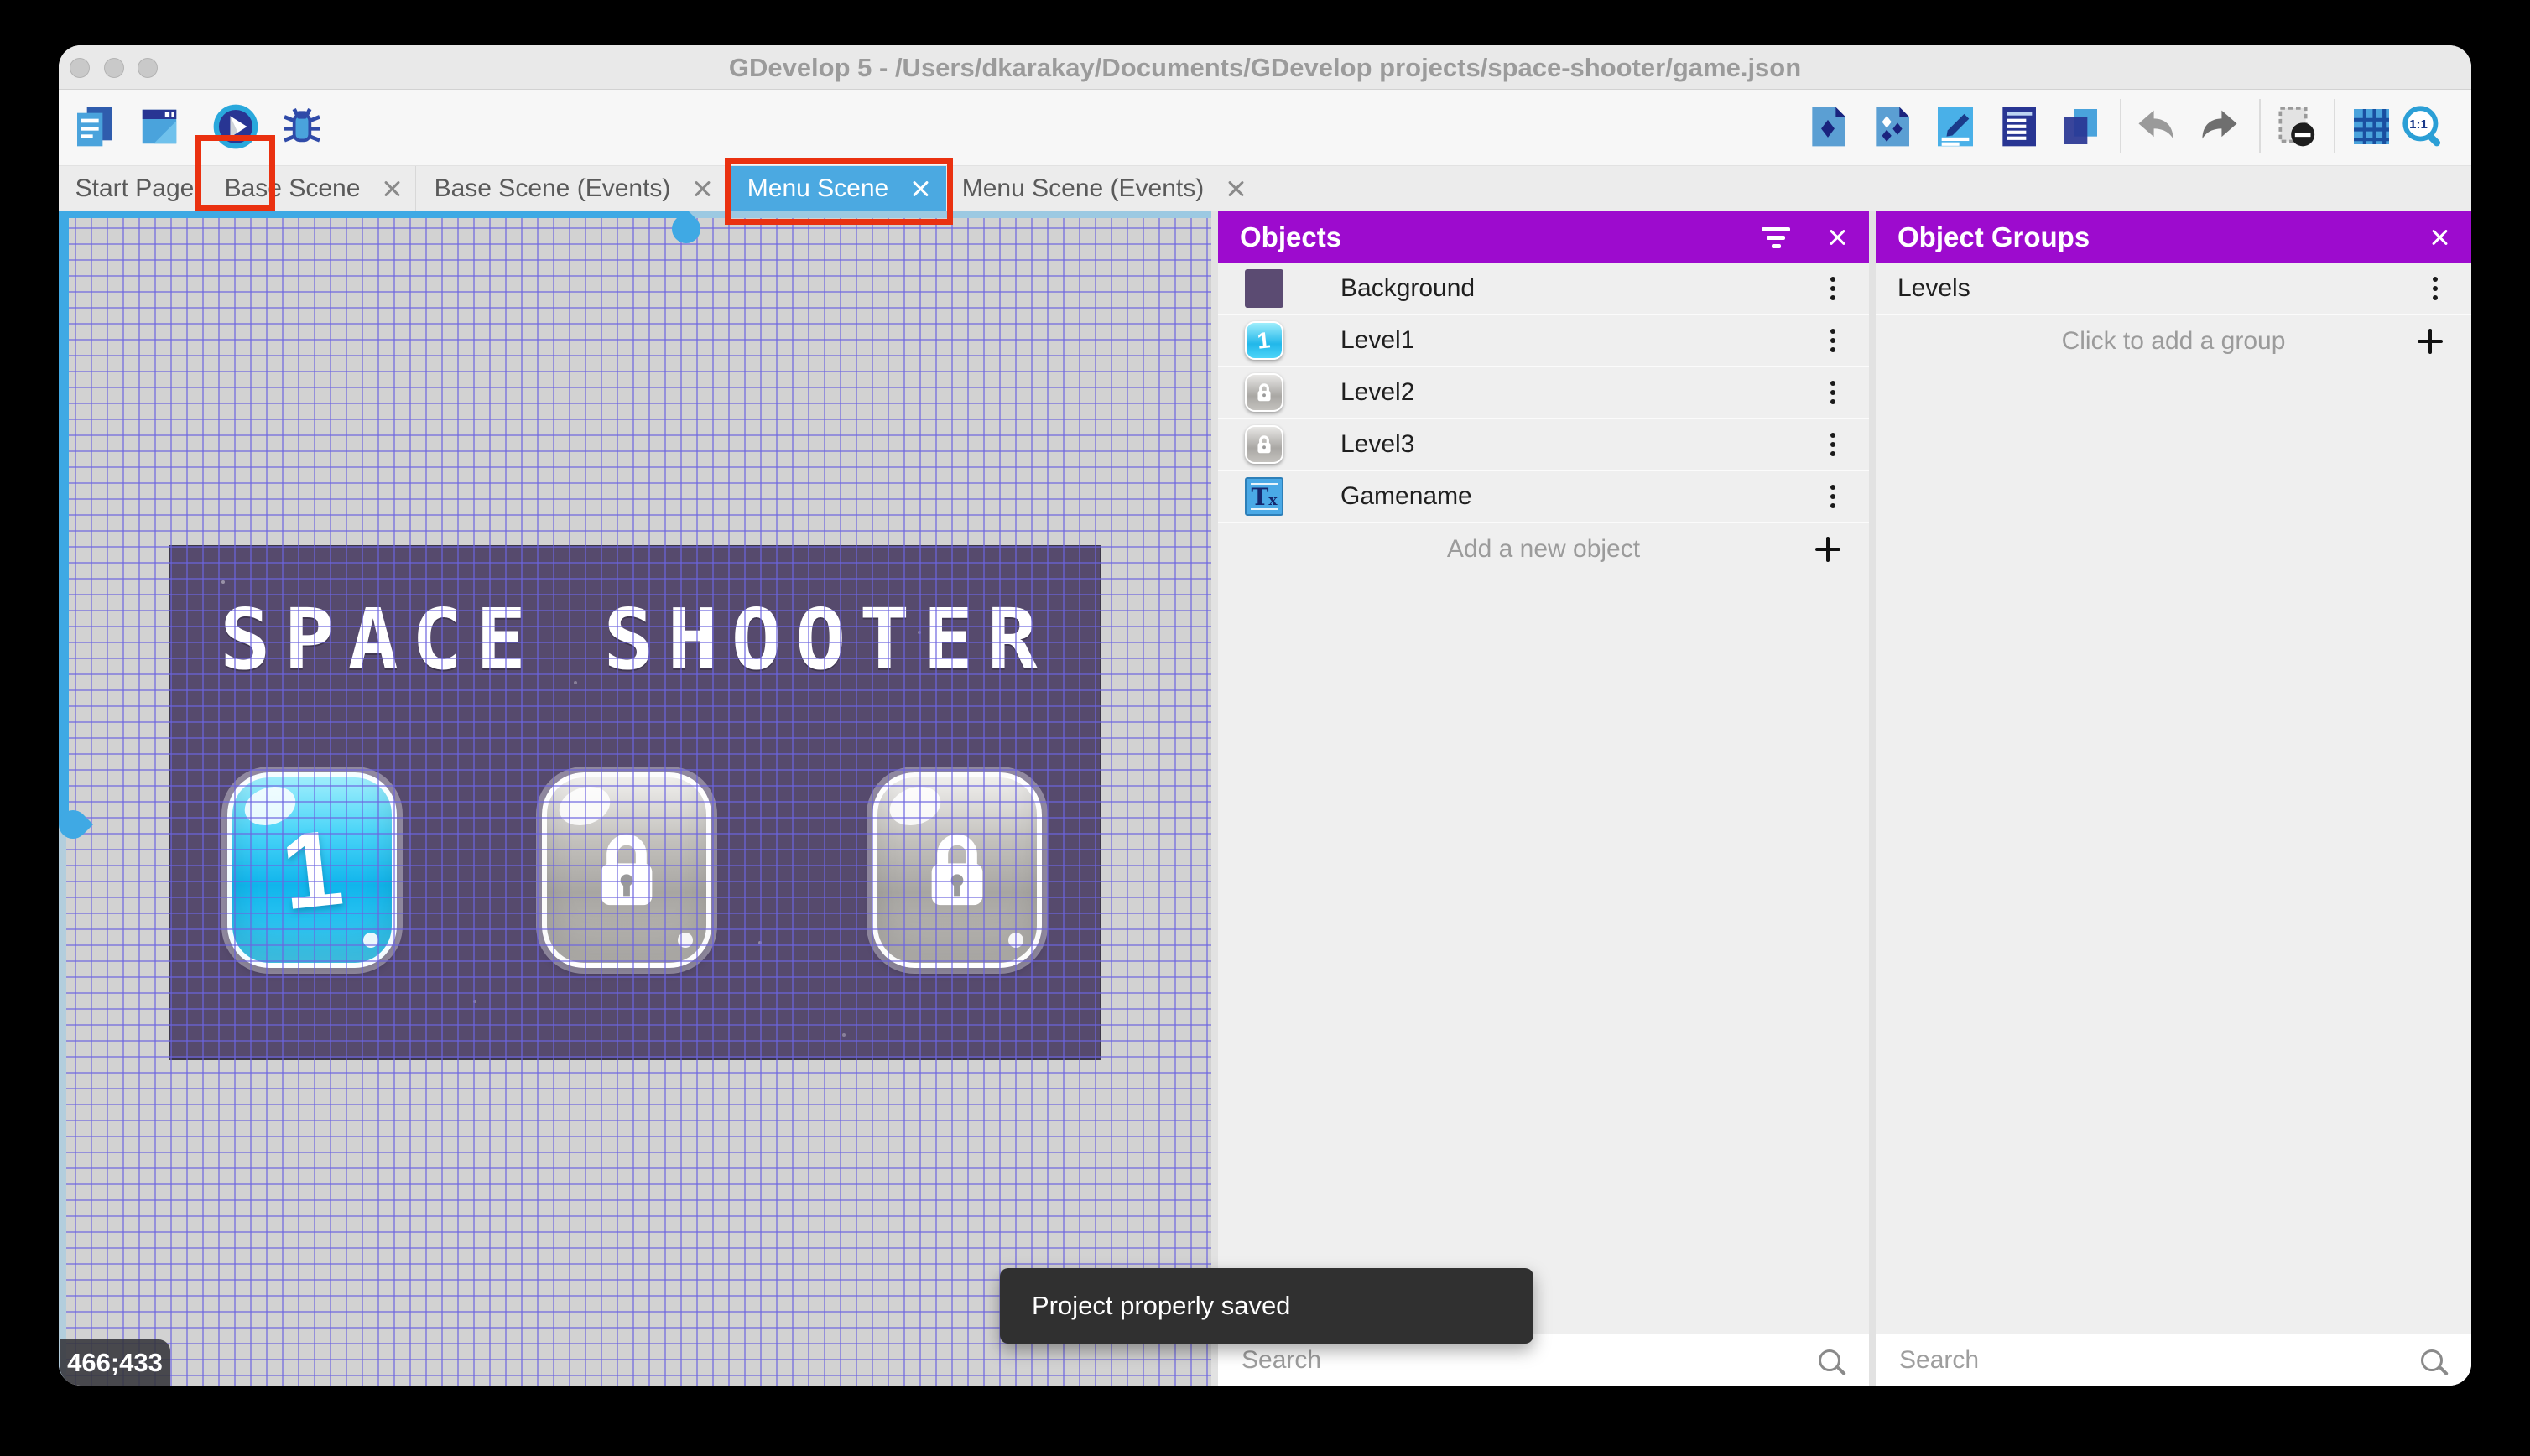 This screenshot has height=1456, width=2530. What do you see at coordinates (223, 582) in the screenshot?
I see `star-decoration` at bounding box center [223, 582].